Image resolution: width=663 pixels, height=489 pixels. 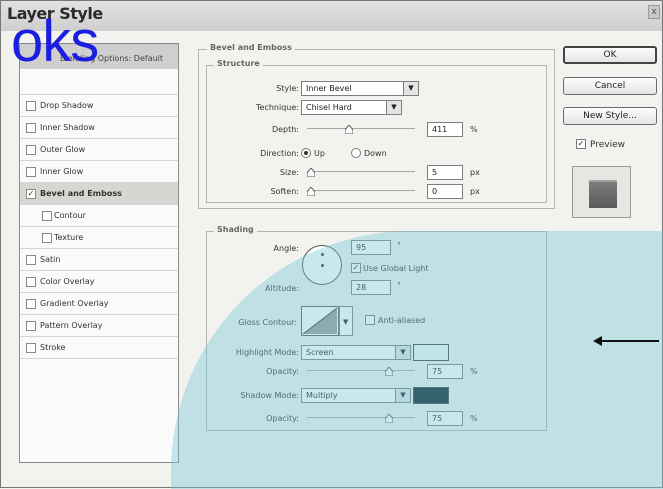 What do you see at coordinates (306, 153) in the screenshot?
I see `direction-up-radio` at bounding box center [306, 153].